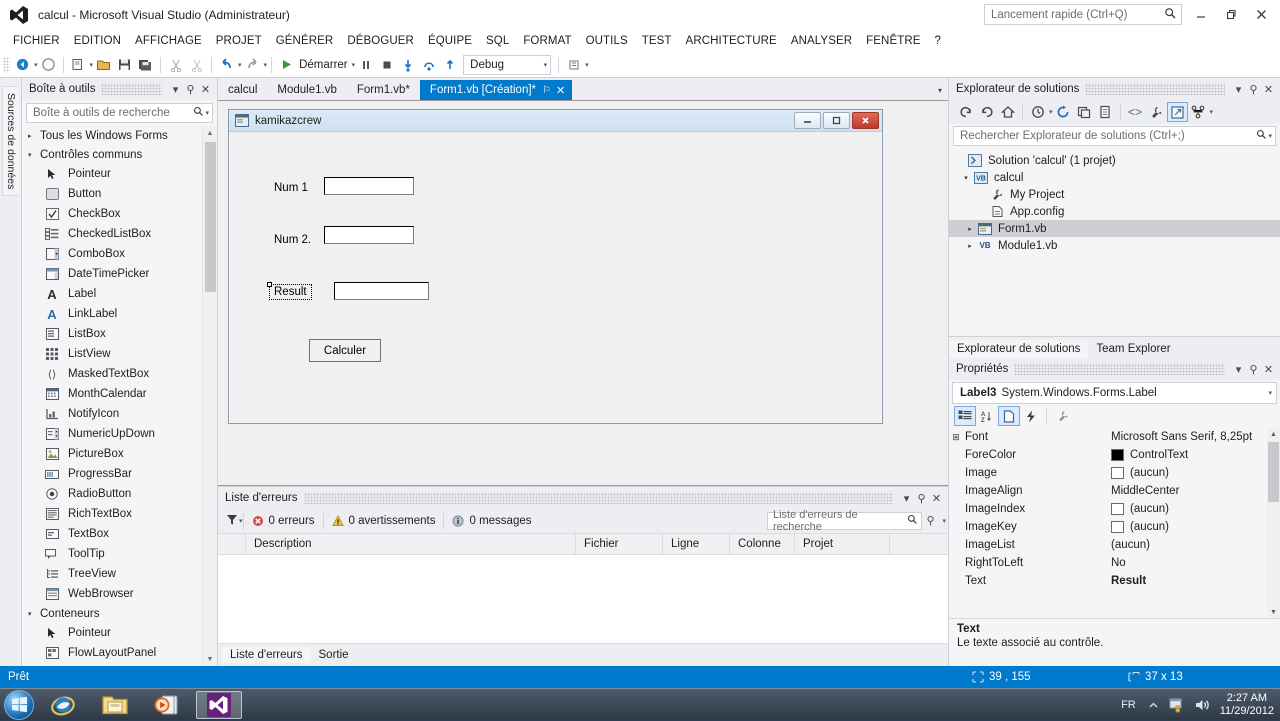  Describe the element at coordinates (119, 194) in the screenshot. I see `toolbox-item-button: Button` at that location.